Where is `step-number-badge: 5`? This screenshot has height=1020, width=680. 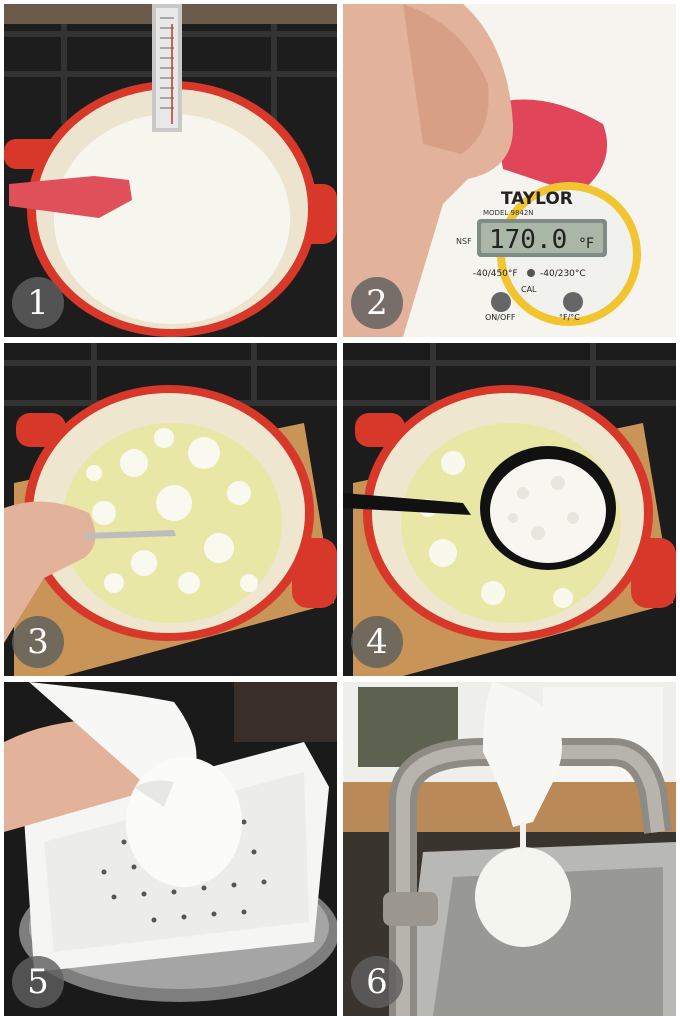
step-number-badge: 5 is located at coordinates (38, 982).